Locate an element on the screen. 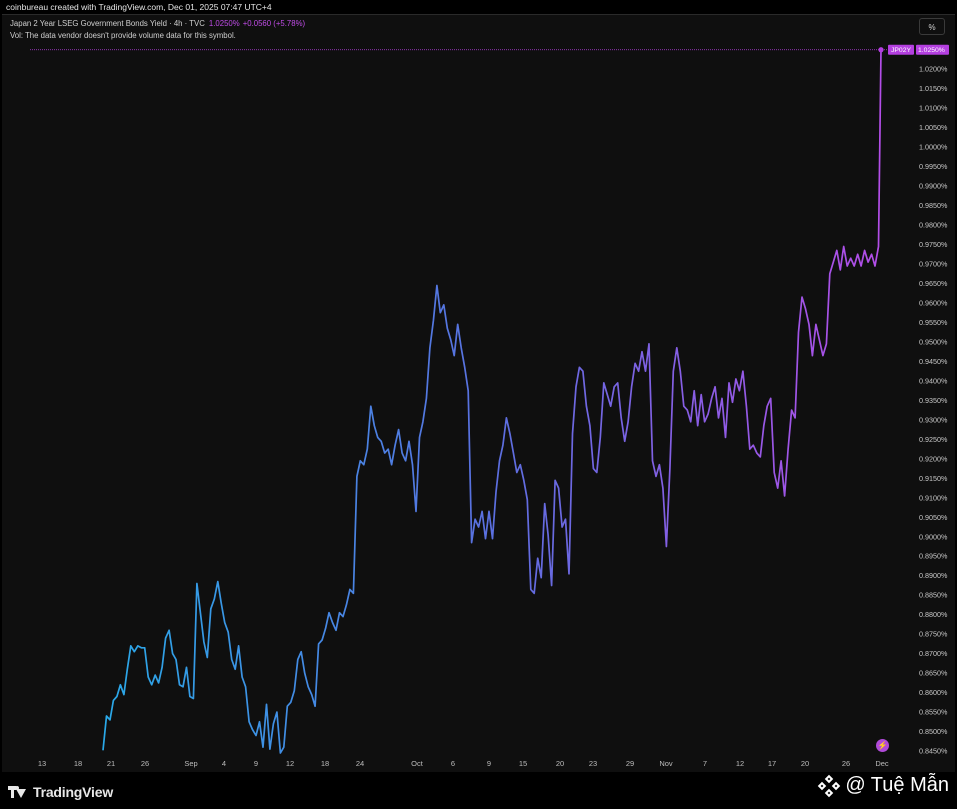  y-tick-label: 0.9000% is located at coordinates (933, 536).